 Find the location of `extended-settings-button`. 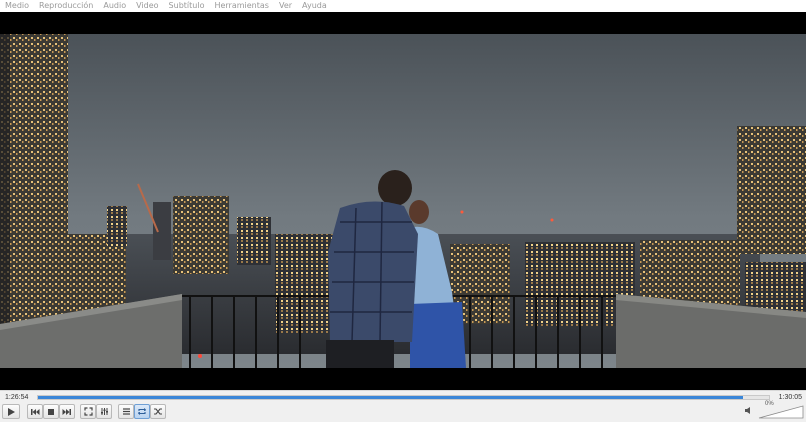

extended-settings-button is located at coordinates (104, 411).